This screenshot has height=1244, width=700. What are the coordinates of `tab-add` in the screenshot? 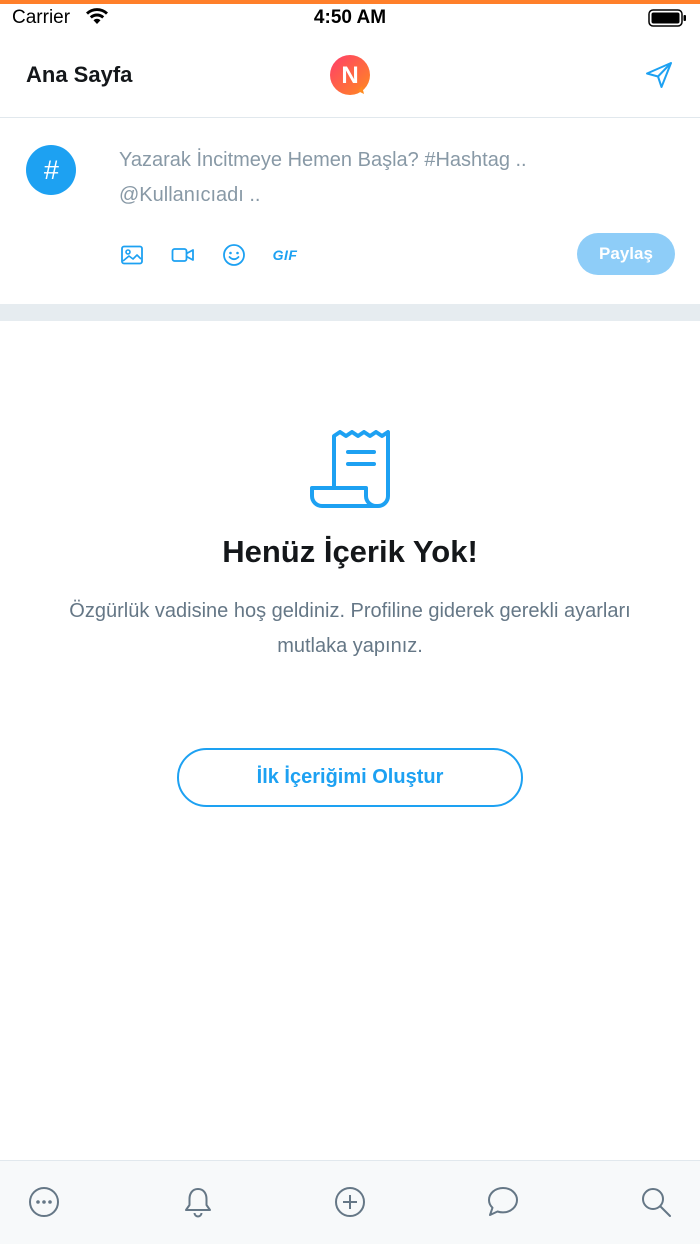 It's located at (350, 1202).